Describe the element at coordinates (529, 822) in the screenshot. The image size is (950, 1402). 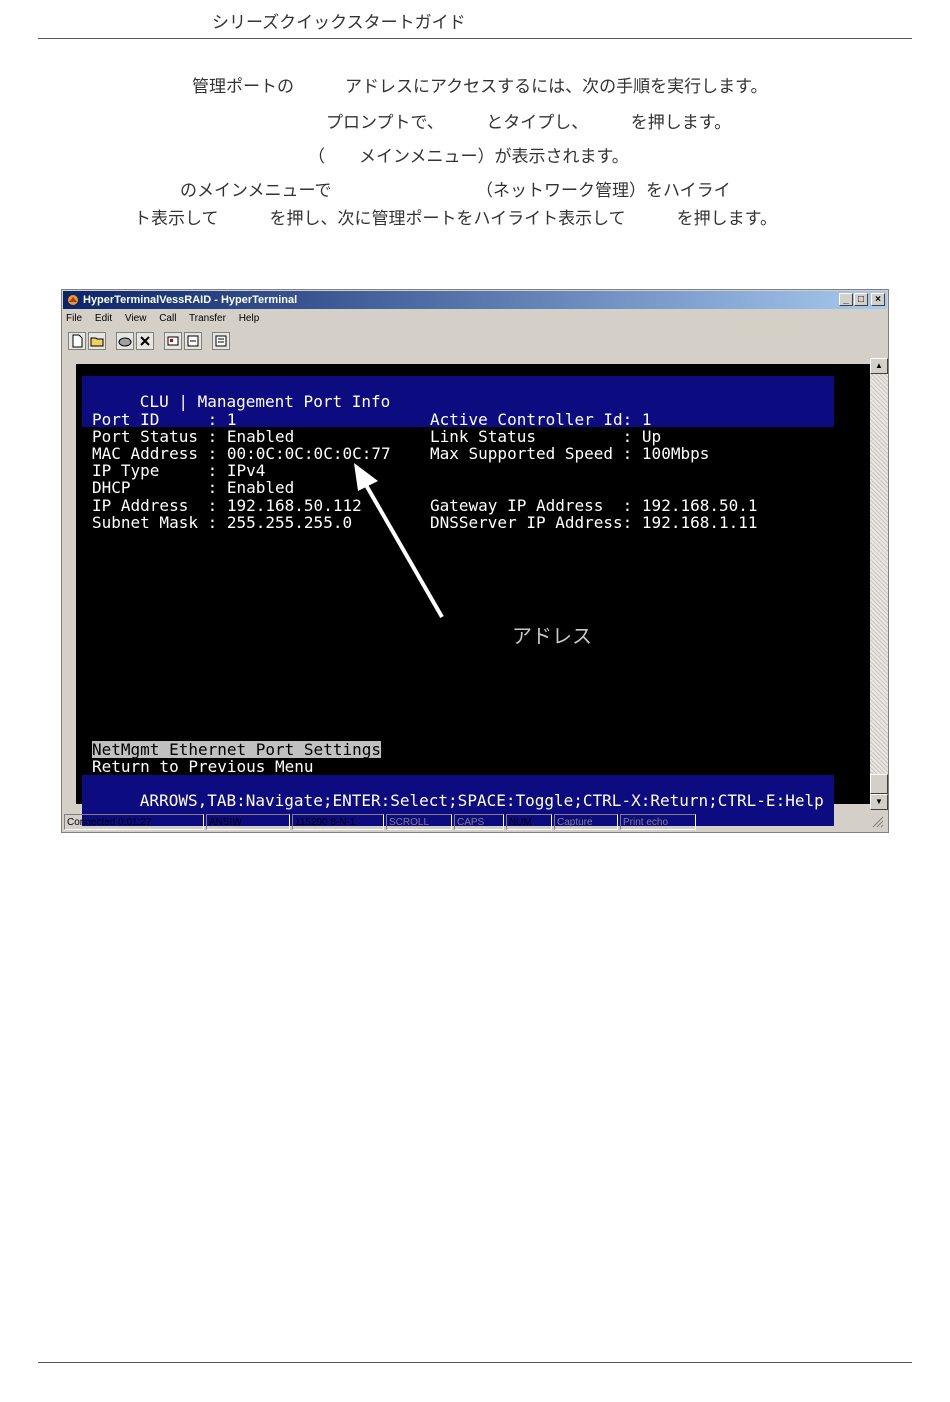
I see `status-num: NUM` at that location.